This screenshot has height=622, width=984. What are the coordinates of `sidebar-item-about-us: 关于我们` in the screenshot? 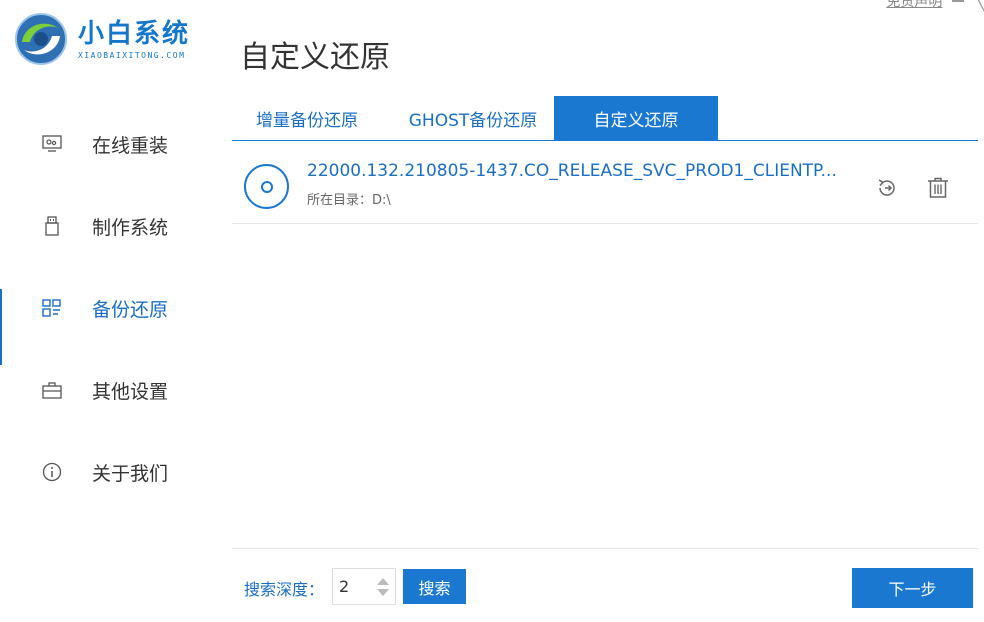 It's located at (107, 472).